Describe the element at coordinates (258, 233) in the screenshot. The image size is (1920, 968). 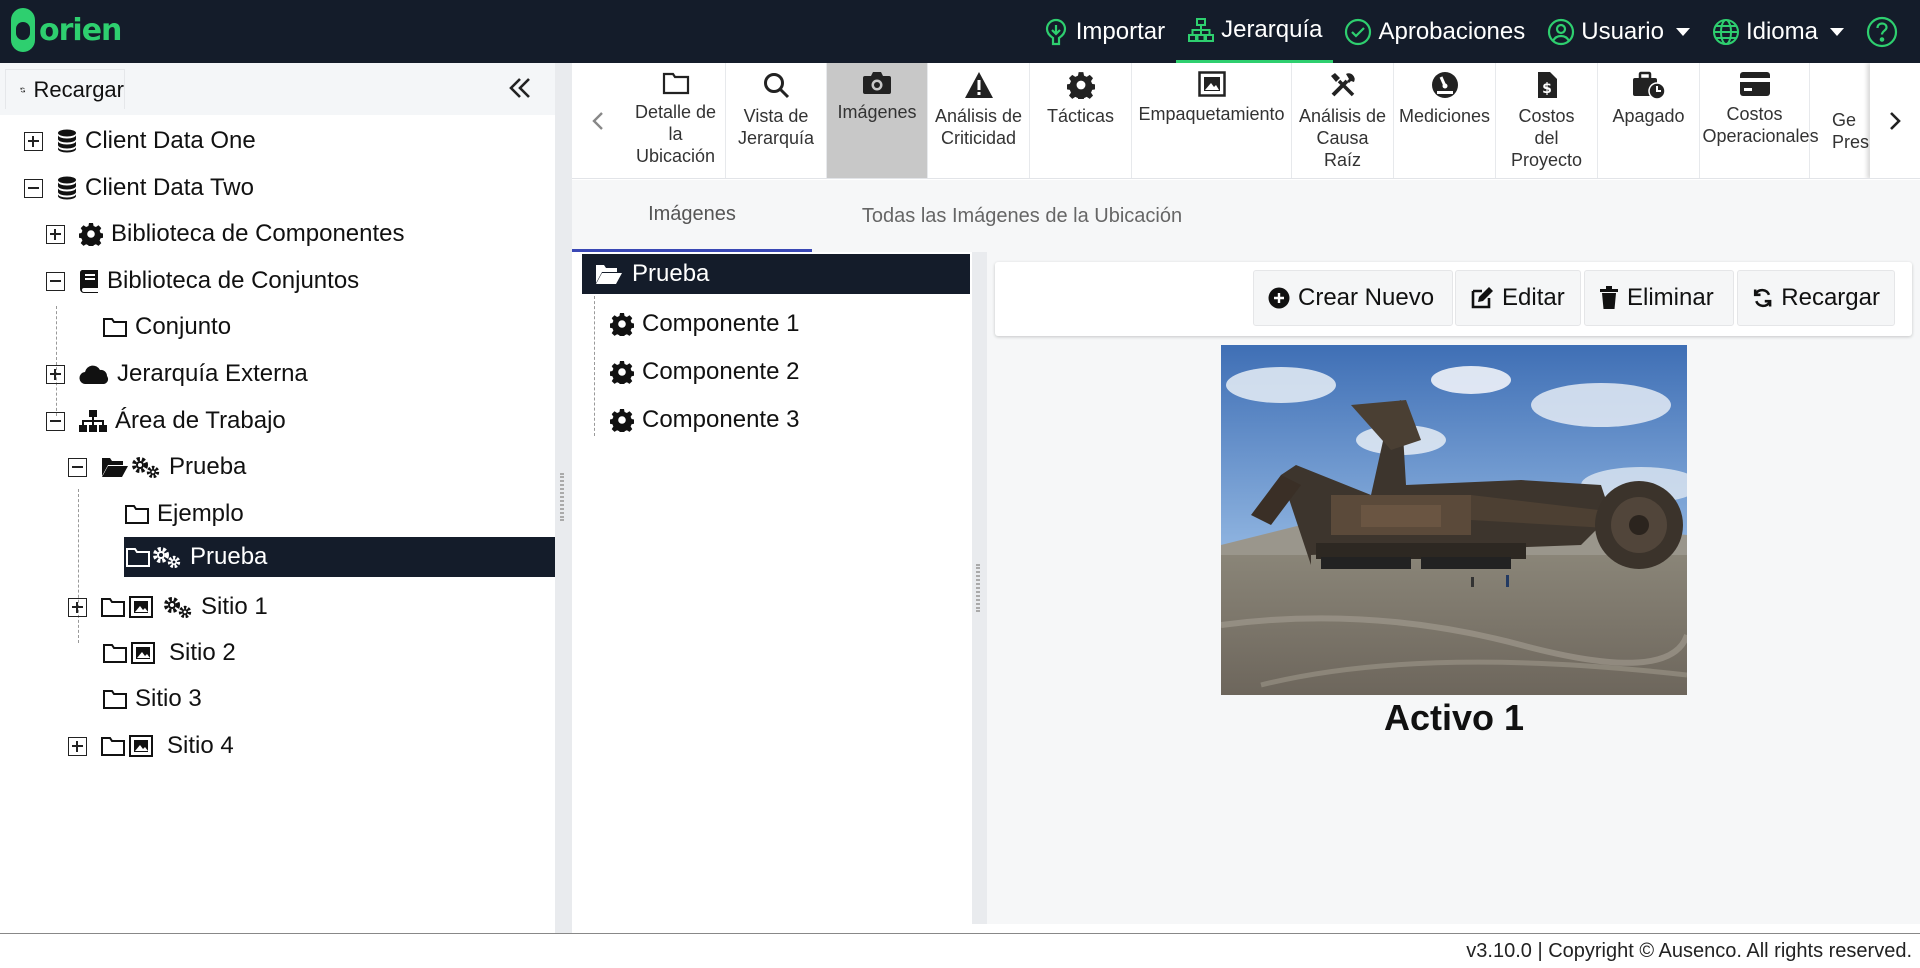
I see `tree-label: Biblioteca de Componentes` at that location.